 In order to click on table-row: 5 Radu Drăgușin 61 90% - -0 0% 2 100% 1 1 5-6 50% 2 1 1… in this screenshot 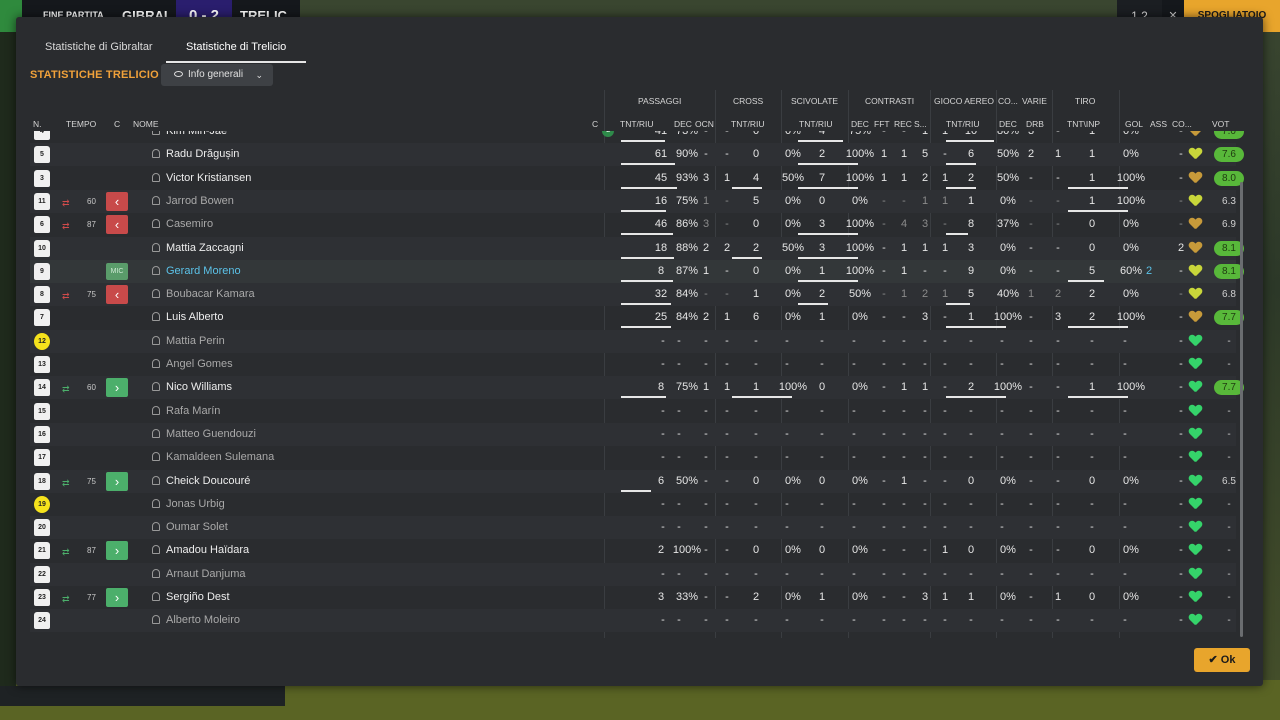, I will do `click(637, 155)`.